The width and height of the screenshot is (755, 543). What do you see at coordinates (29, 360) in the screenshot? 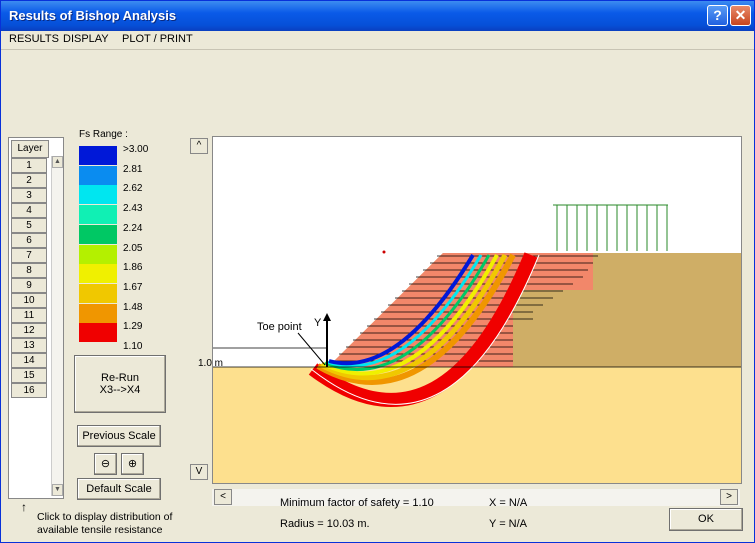
I see `layer-button: 14` at bounding box center [29, 360].